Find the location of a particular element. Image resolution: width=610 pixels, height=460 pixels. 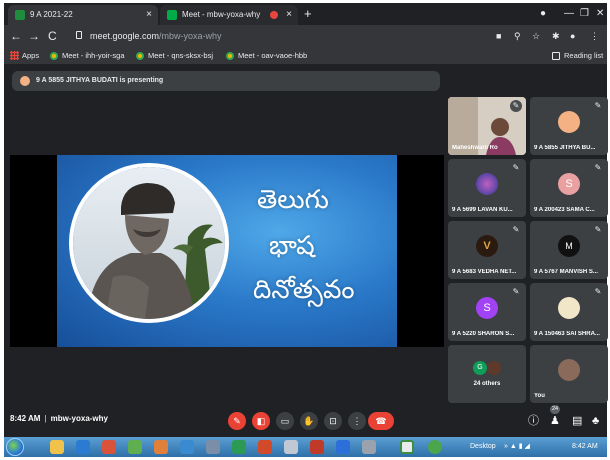

info-icon: ⓘ is located at coordinates (533, 421).